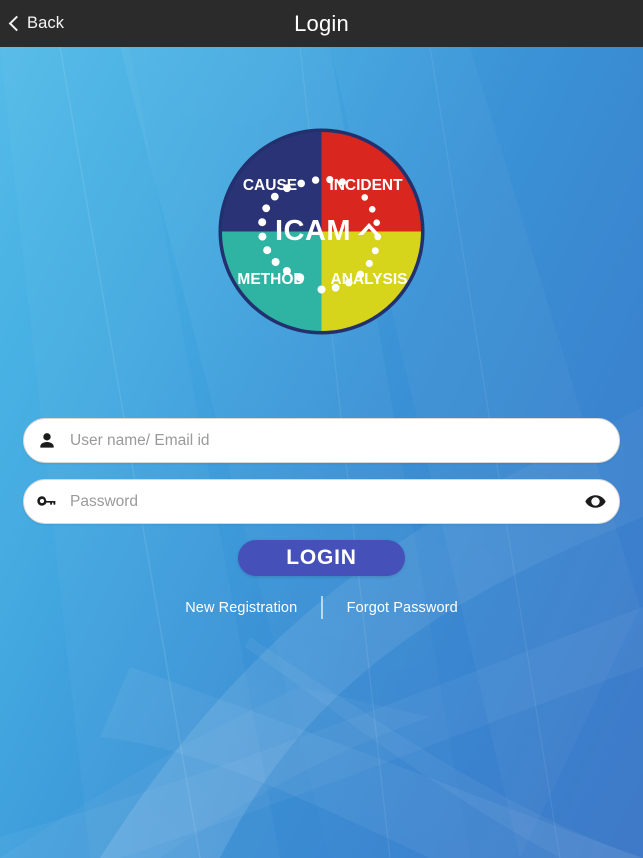 The width and height of the screenshot is (643, 858). I want to click on password-input, so click(320, 501).